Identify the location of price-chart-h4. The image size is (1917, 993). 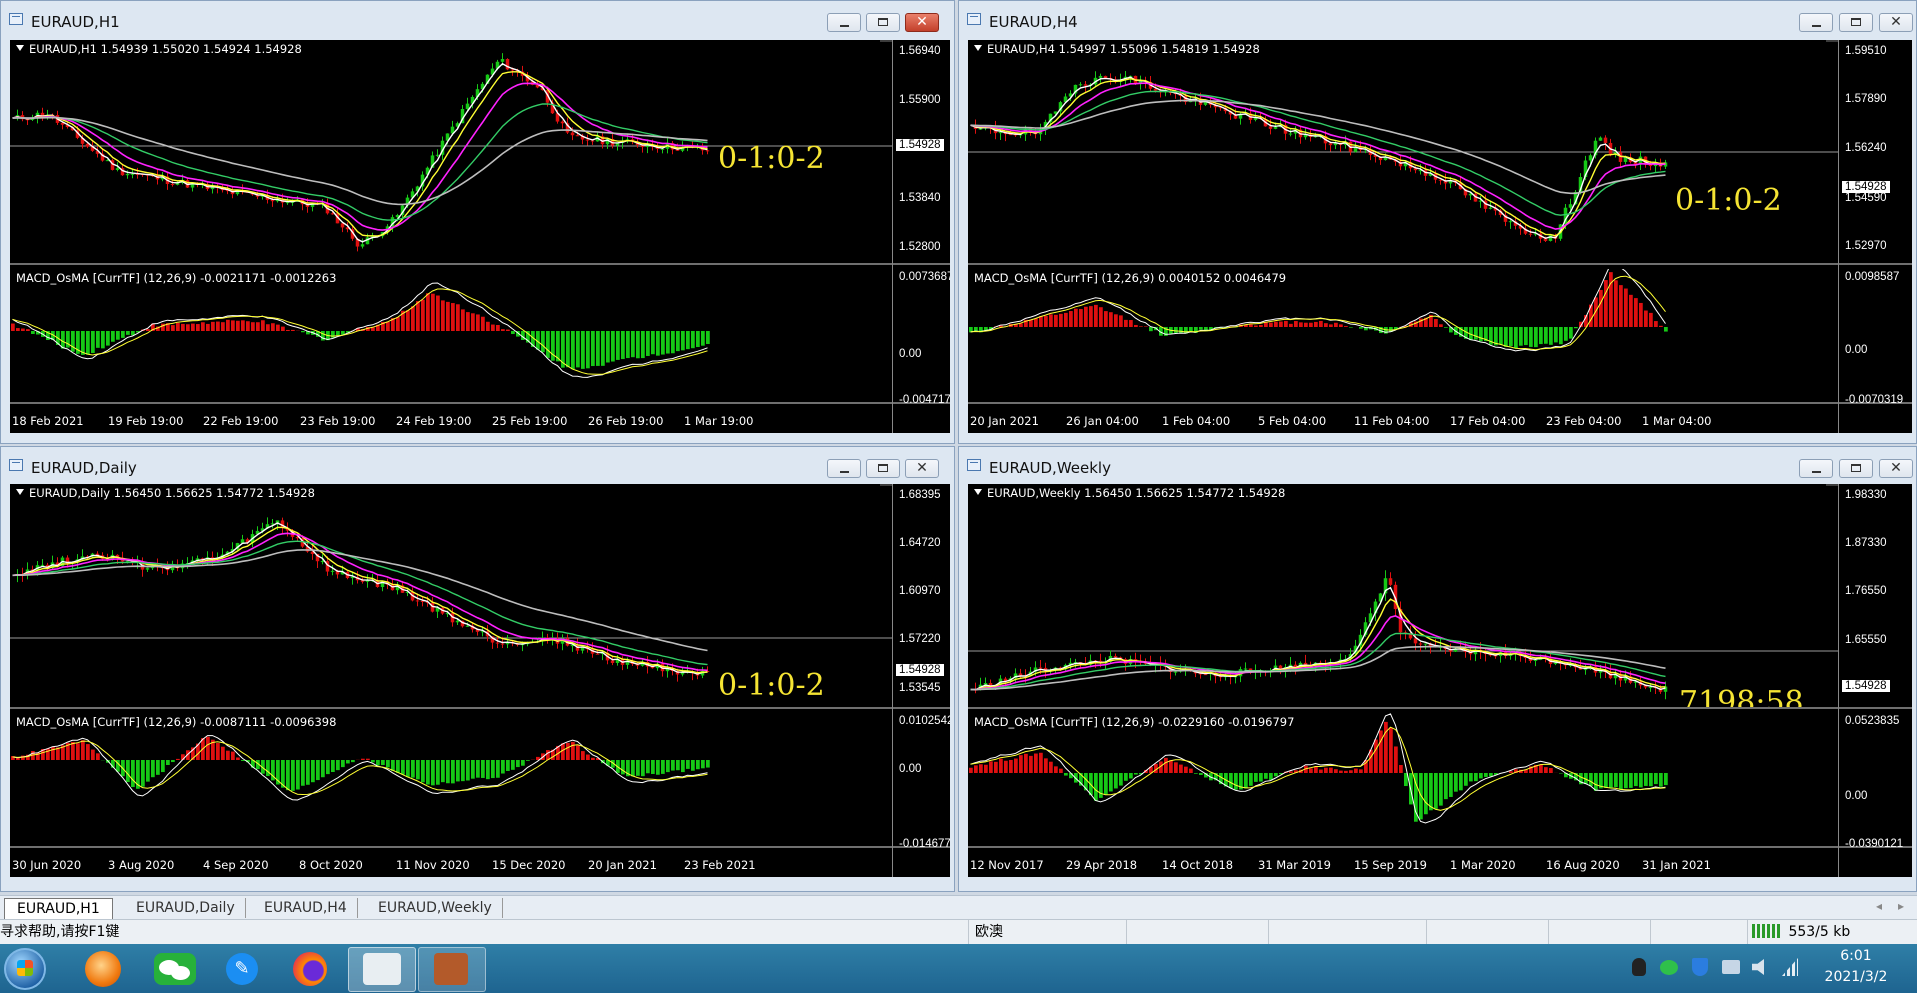
(1403, 151).